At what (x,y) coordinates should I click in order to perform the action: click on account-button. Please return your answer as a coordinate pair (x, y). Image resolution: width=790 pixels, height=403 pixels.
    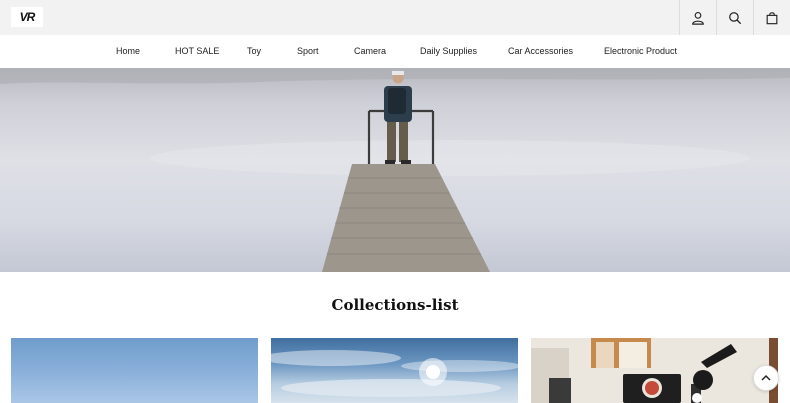
    Looking at the image, I should click on (697, 17).